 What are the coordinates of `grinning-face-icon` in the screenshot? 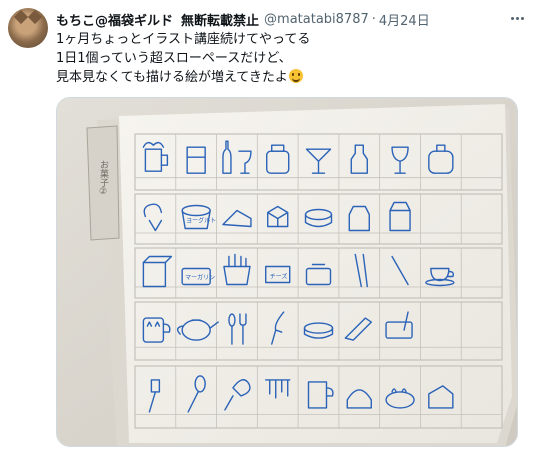 It's located at (295, 76).